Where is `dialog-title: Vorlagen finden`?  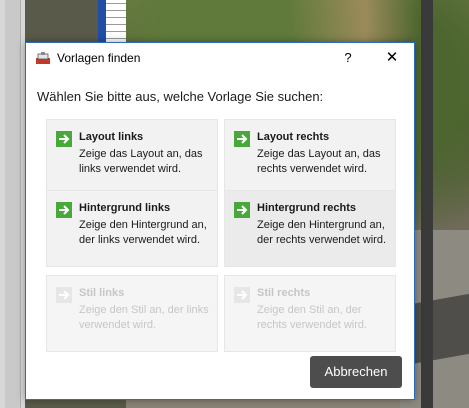 dialog-title: Vorlagen finden is located at coordinates (99, 58).